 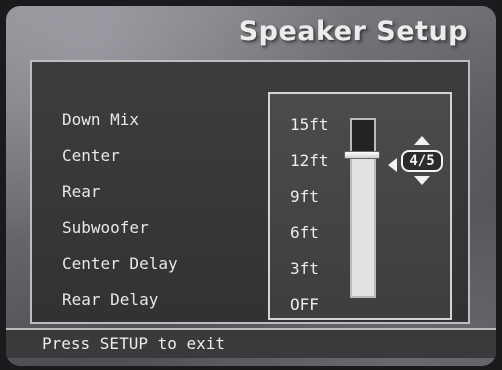 I want to click on menu-item-down-mix: Down Mix, so click(x=144, y=120).